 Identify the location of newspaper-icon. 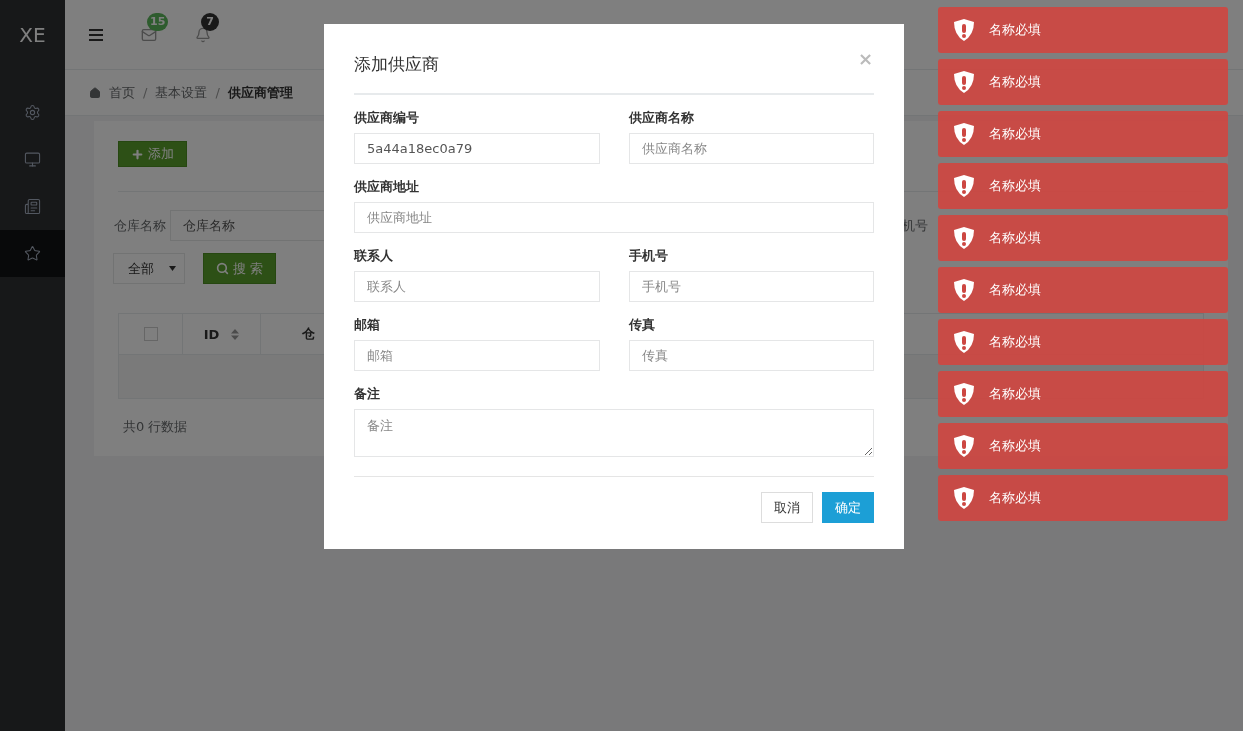
(32, 206).